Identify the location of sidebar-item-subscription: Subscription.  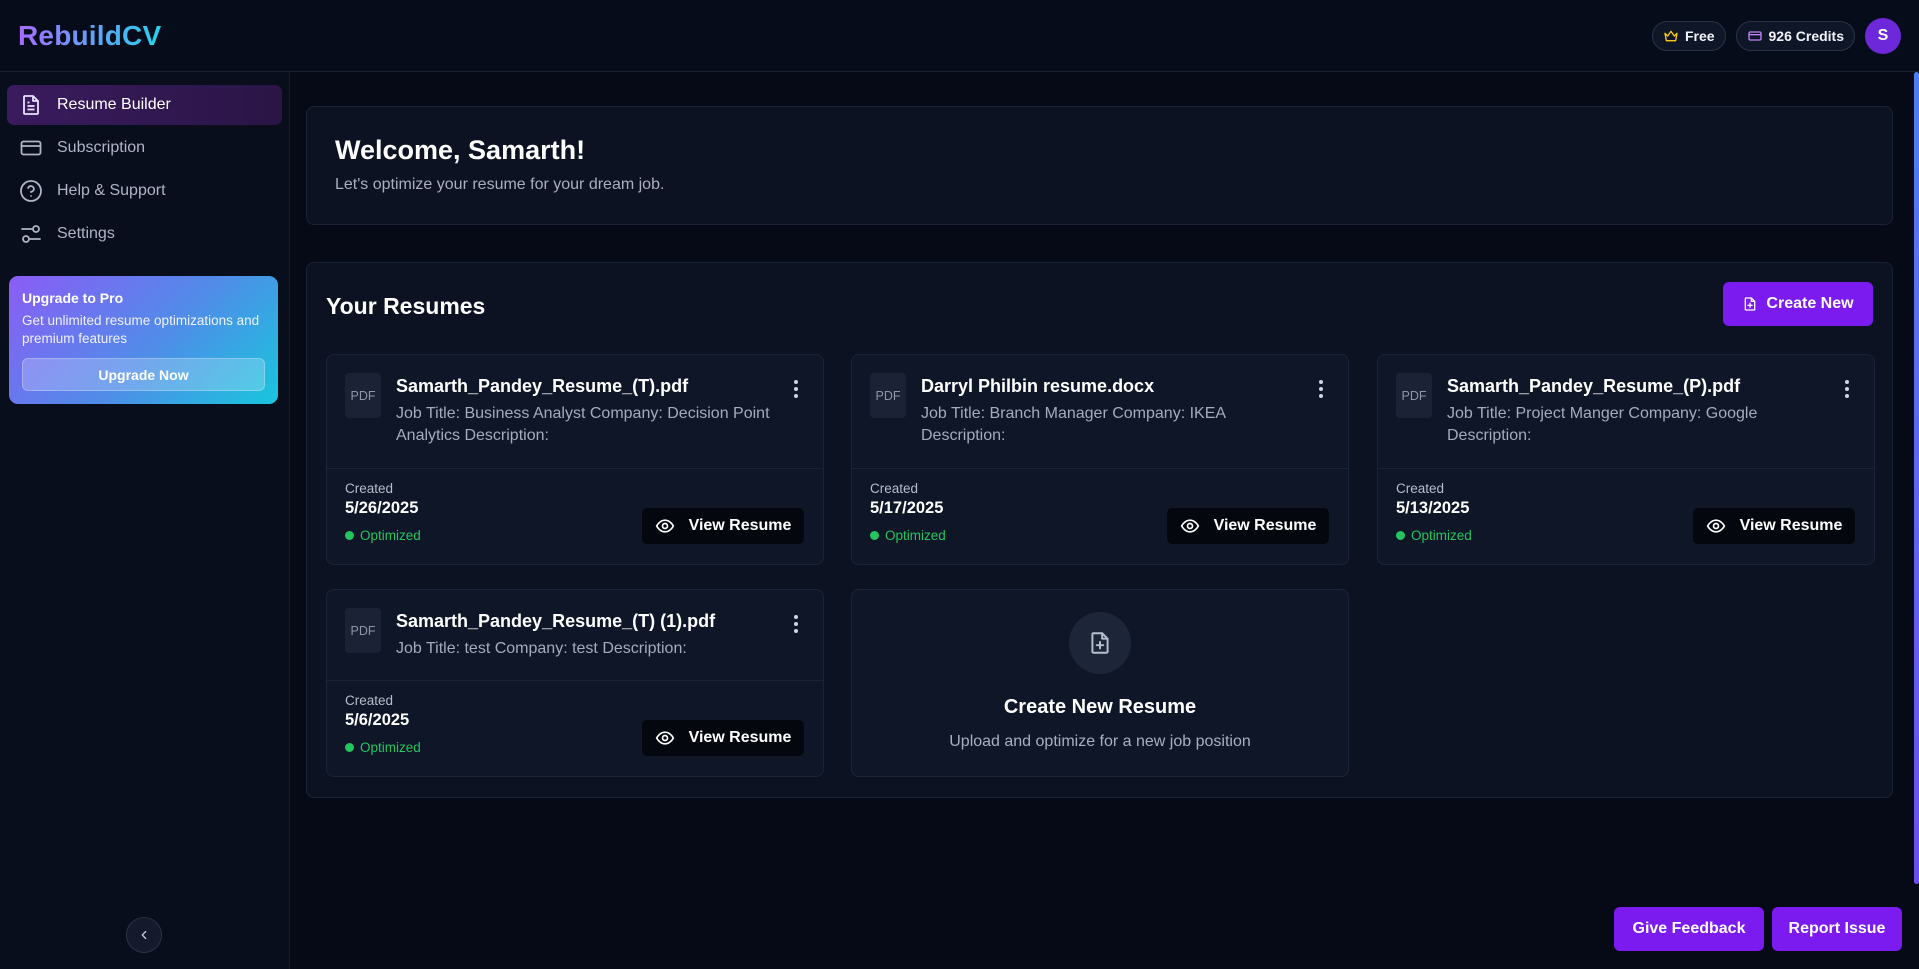
(144, 148).